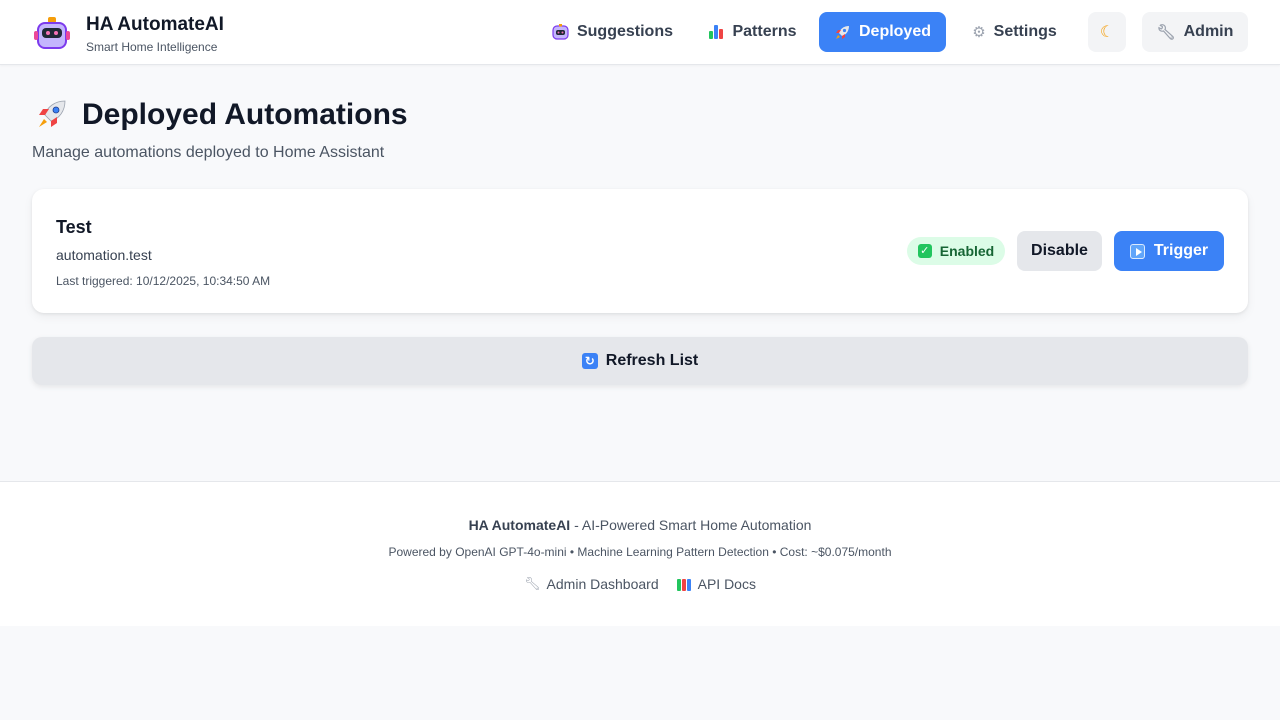 This screenshot has width=1280, height=720. What do you see at coordinates (979, 32) in the screenshot?
I see `gear-icon: ⚙` at bounding box center [979, 32].